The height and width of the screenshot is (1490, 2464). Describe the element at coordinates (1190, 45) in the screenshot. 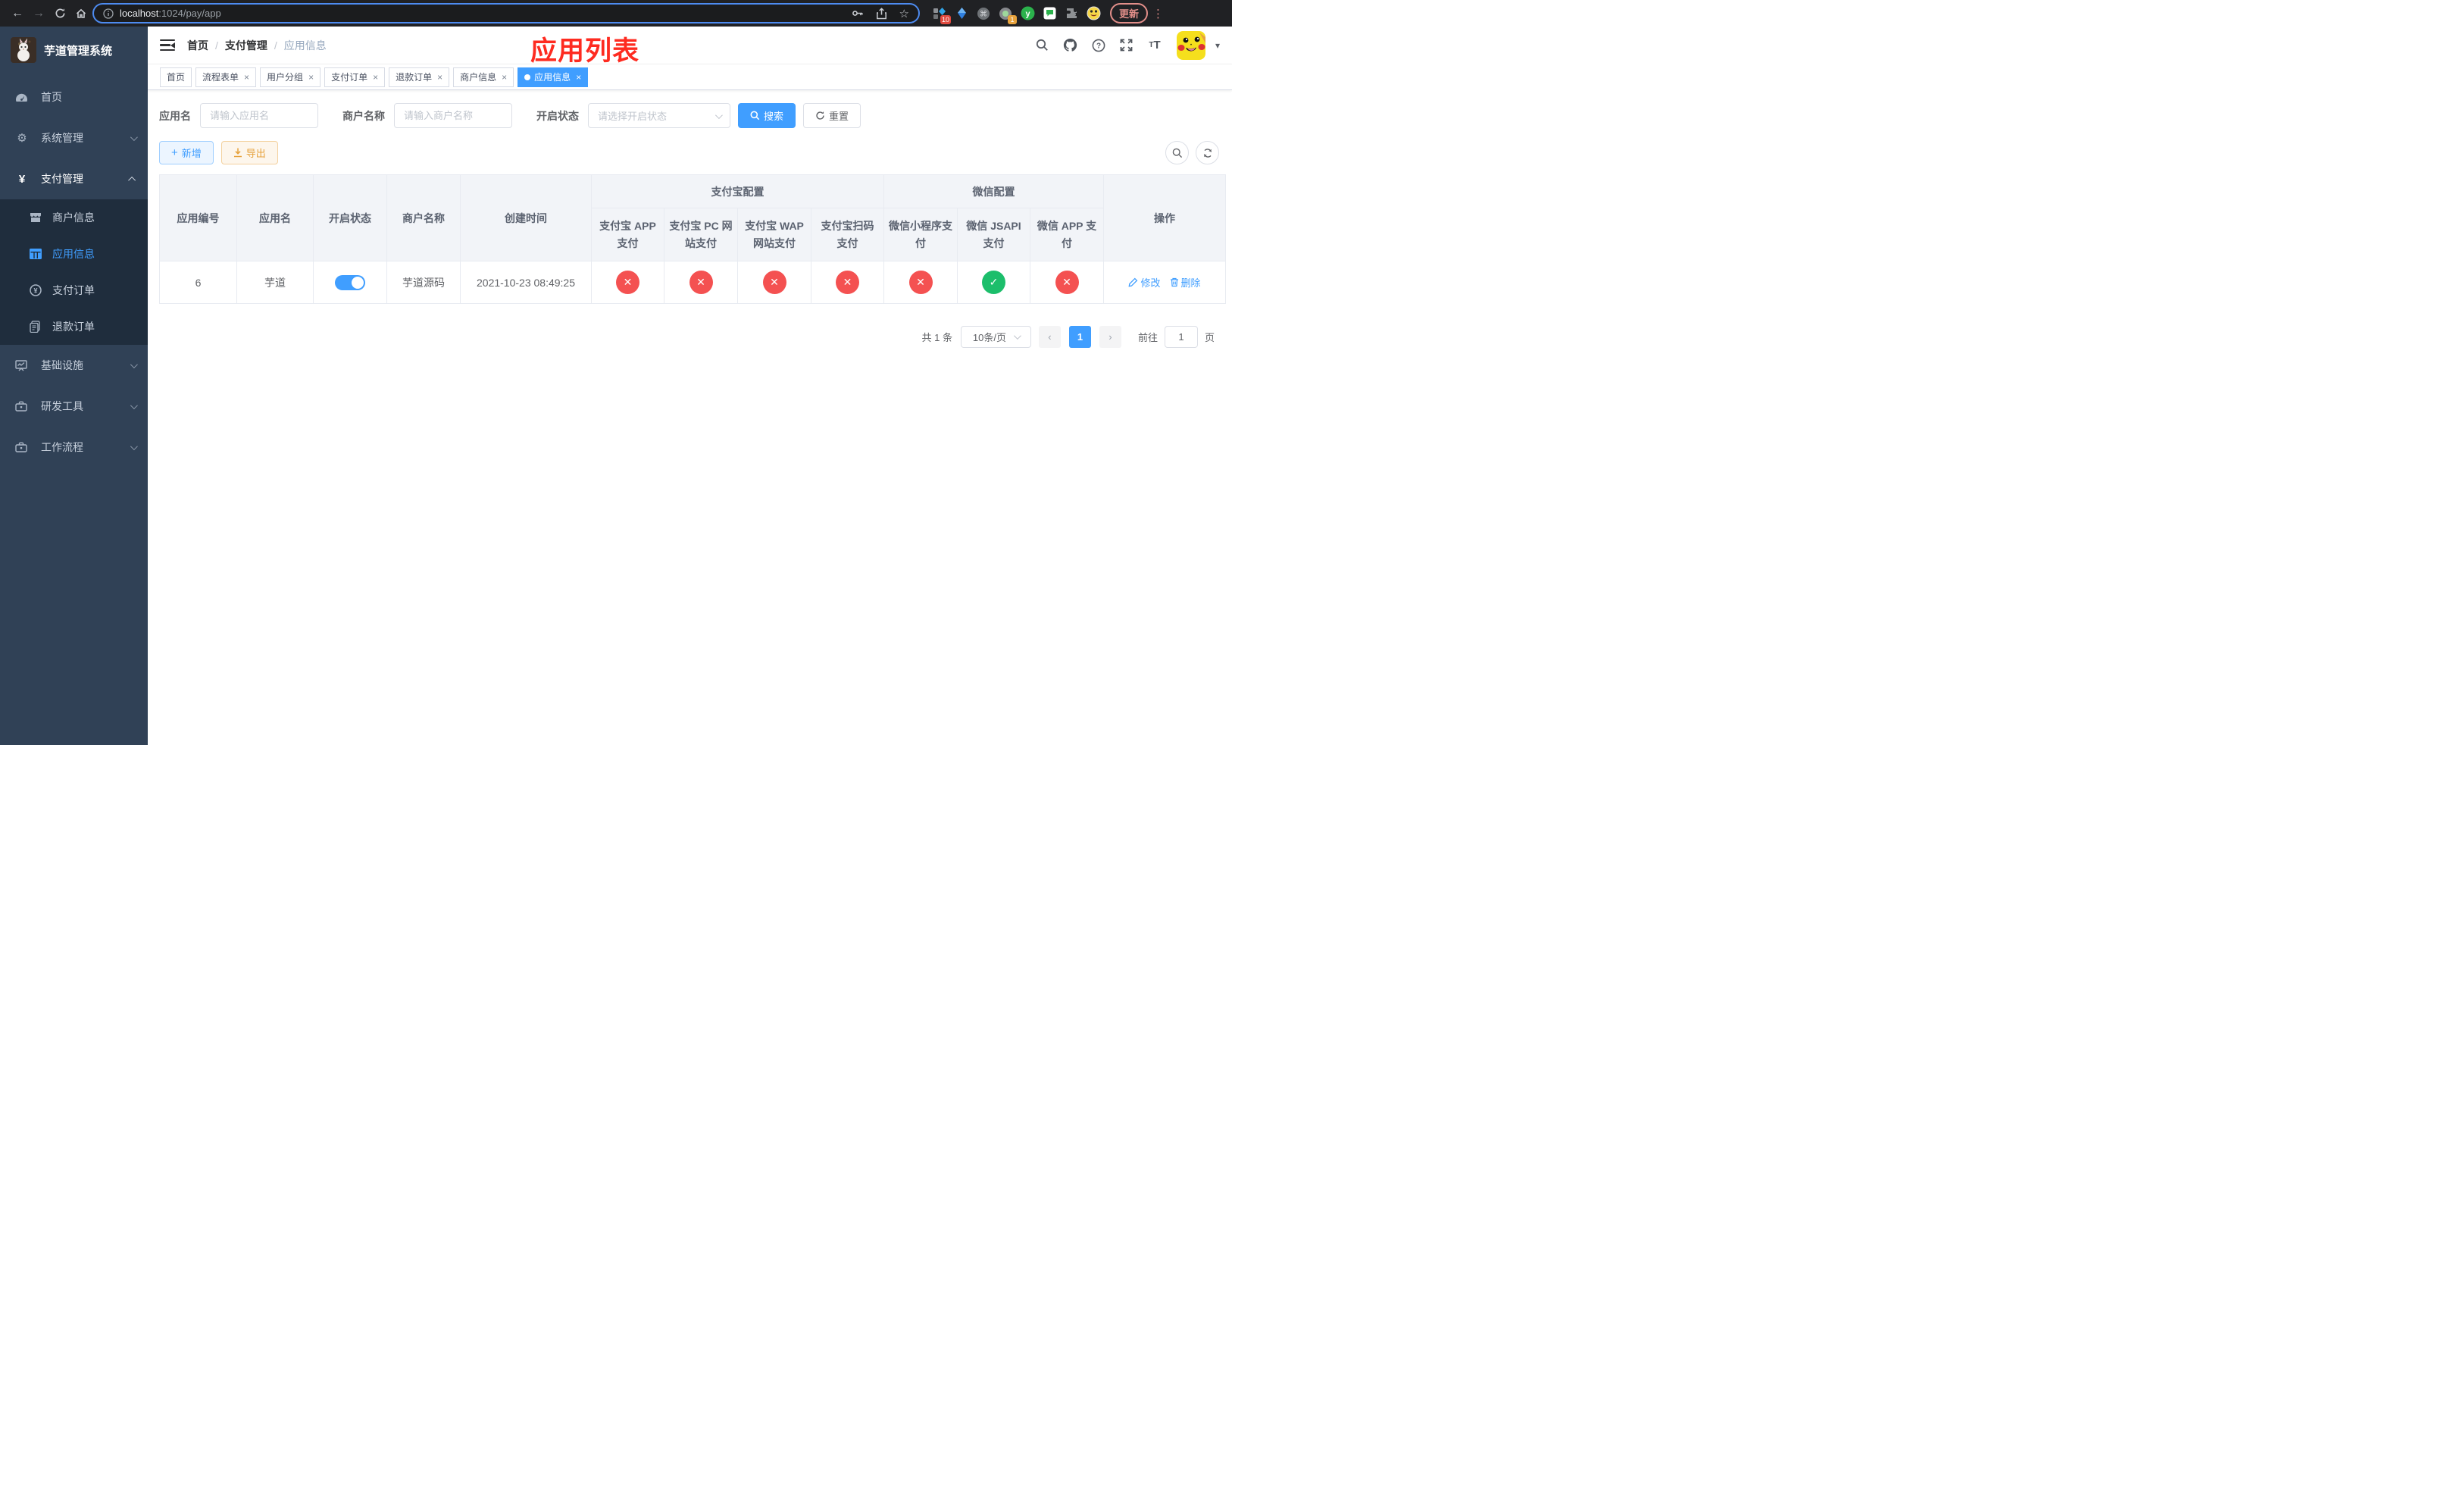

I see `avatar` at that location.